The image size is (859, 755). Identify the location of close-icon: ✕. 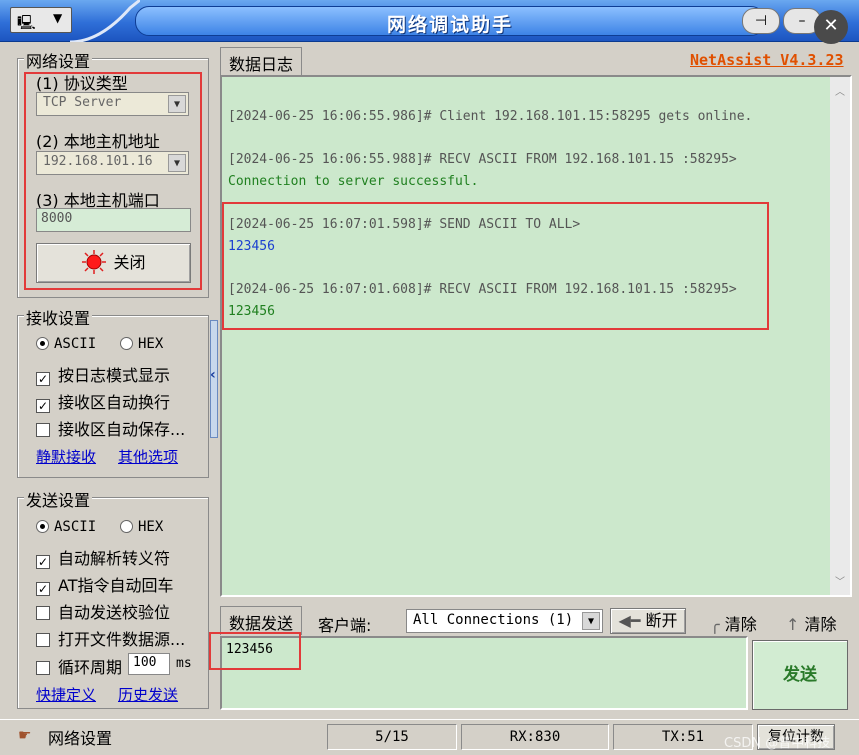
(831, 25).